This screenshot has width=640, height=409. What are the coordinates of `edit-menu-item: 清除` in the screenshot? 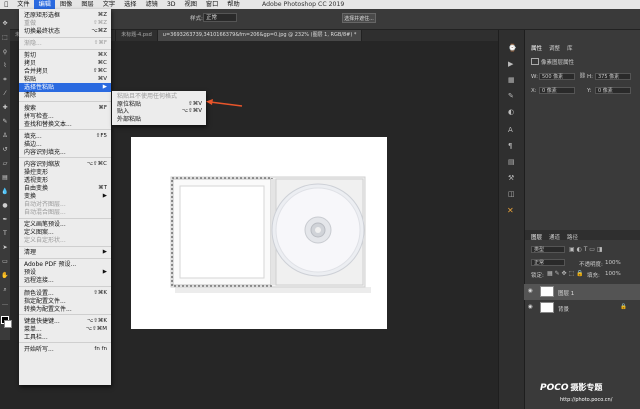 It's located at (65, 95).